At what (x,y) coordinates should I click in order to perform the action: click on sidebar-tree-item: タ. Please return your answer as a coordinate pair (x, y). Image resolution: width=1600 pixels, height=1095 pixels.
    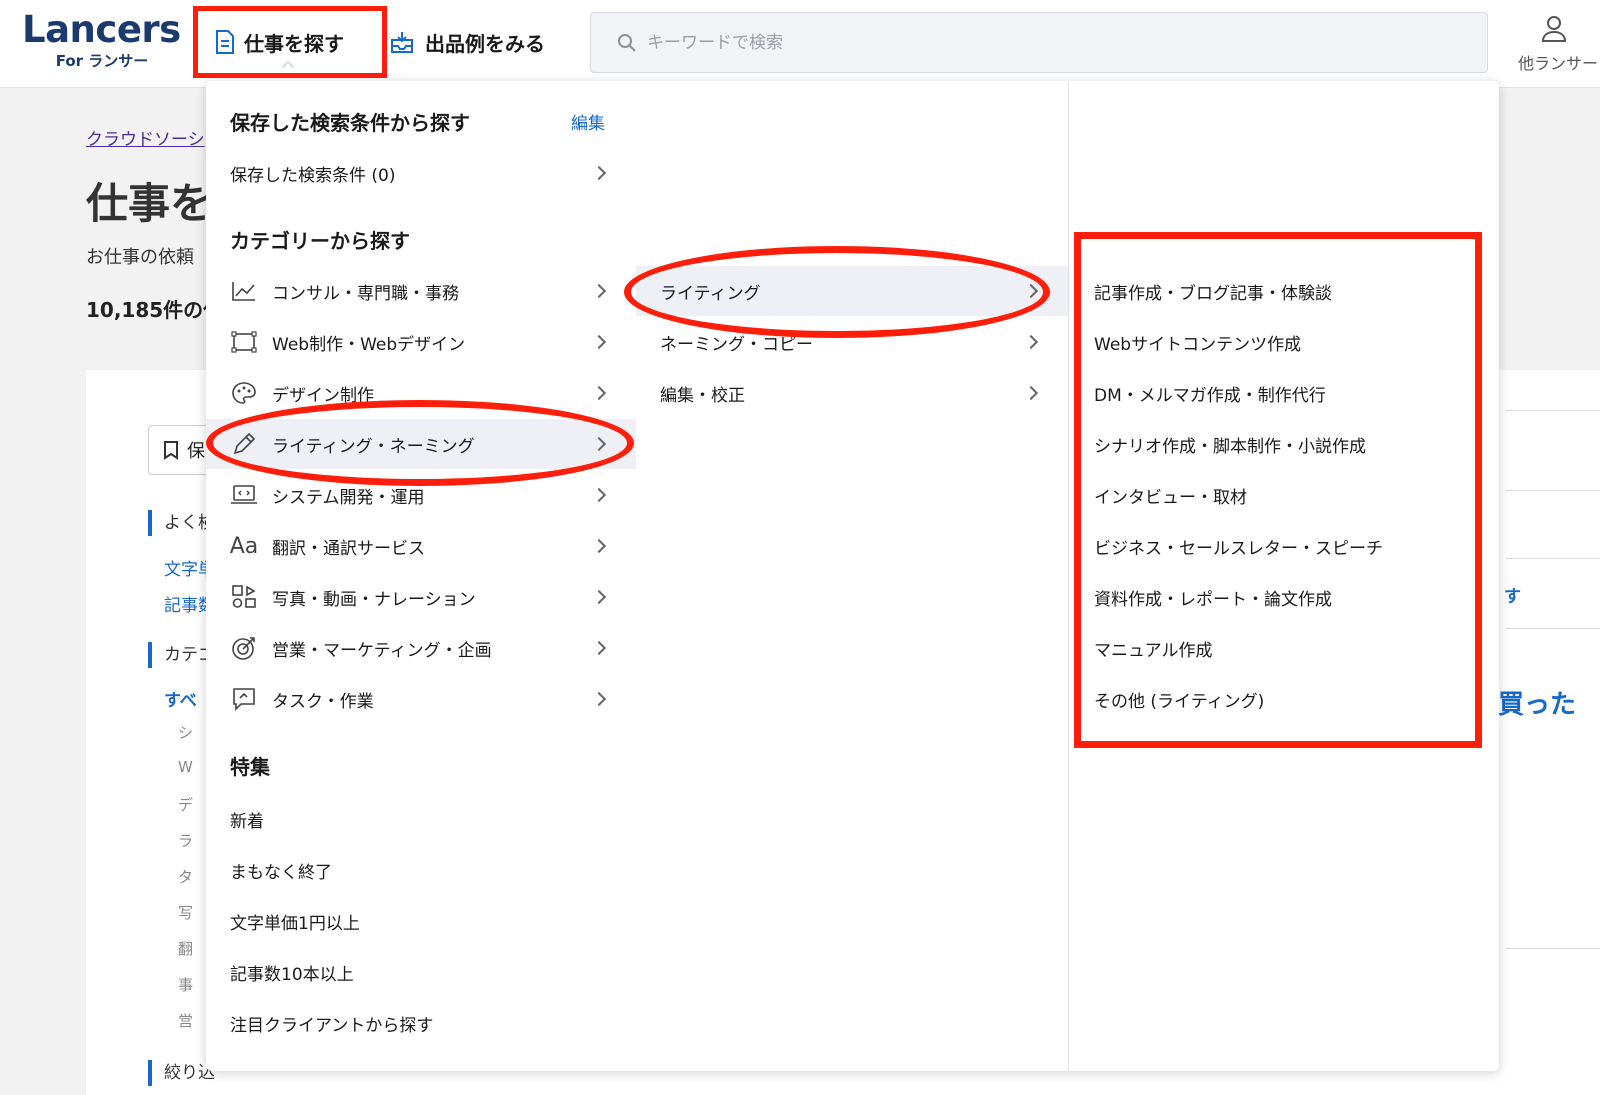
    Looking at the image, I should click on (185, 876).